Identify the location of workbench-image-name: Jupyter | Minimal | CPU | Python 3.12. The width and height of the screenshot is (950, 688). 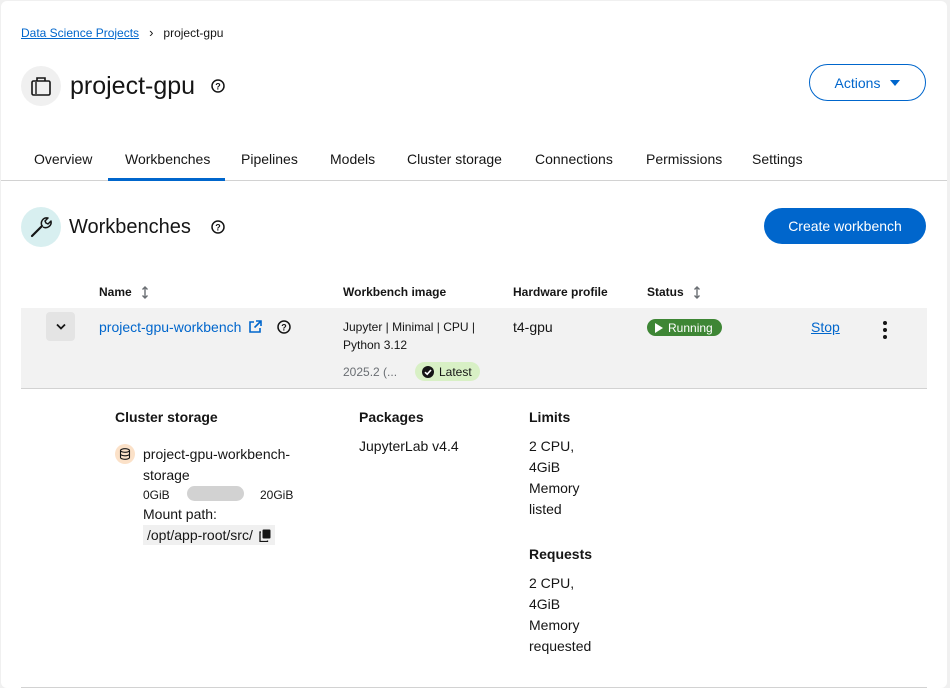
(409, 336).